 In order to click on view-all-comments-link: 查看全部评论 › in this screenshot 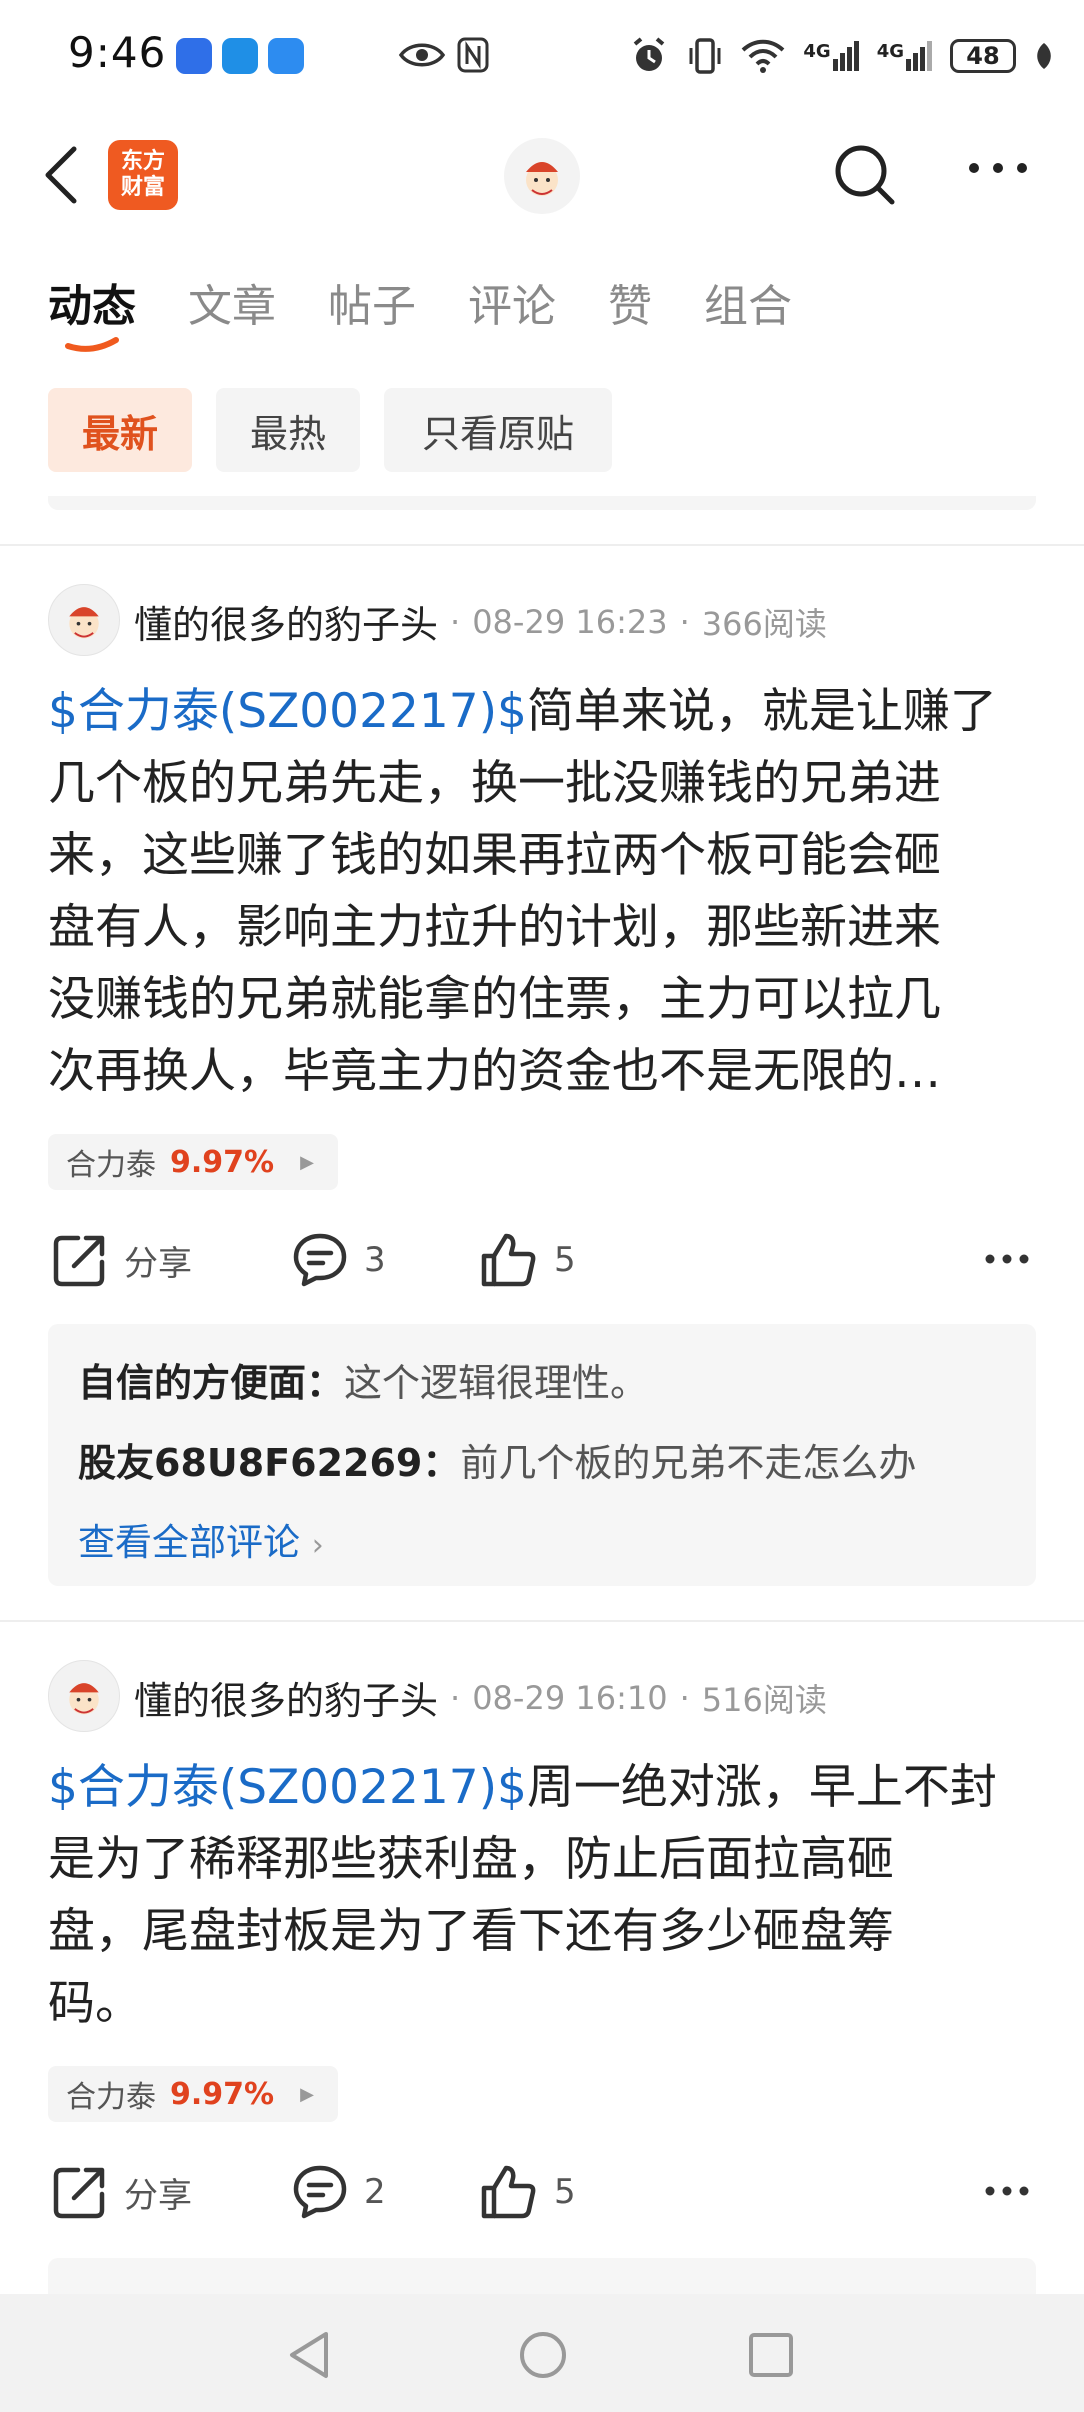, I will do `click(201, 1539)`.